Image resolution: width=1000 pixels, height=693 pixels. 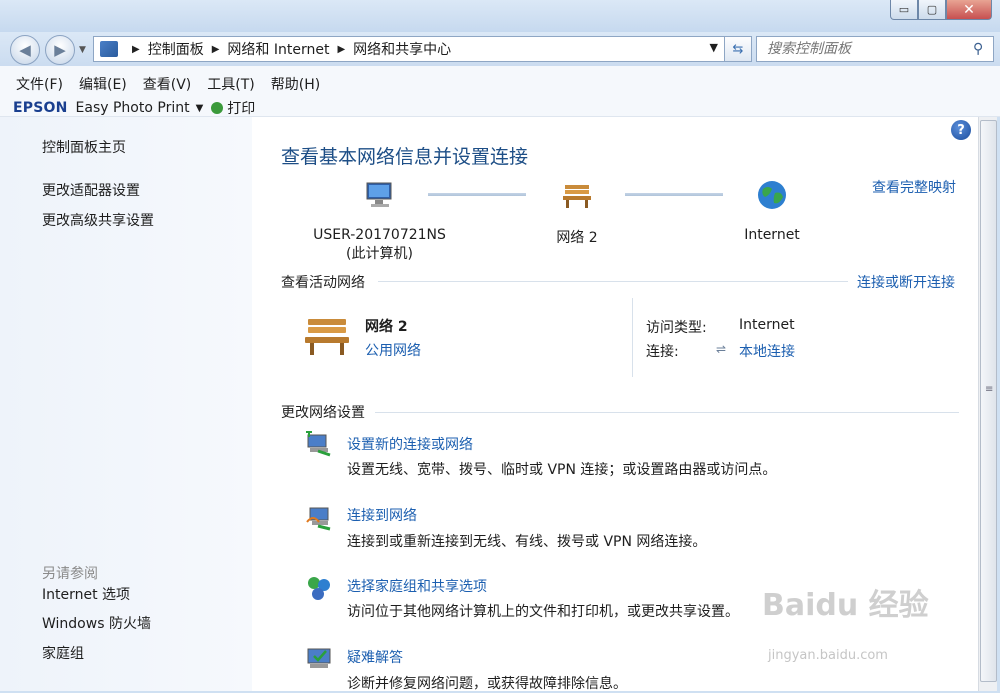 What do you see at coordinates (500, 16) in the screenshot?
I see `title-bar: ▭ ▢ ✕` at bounding box center [500, 16].